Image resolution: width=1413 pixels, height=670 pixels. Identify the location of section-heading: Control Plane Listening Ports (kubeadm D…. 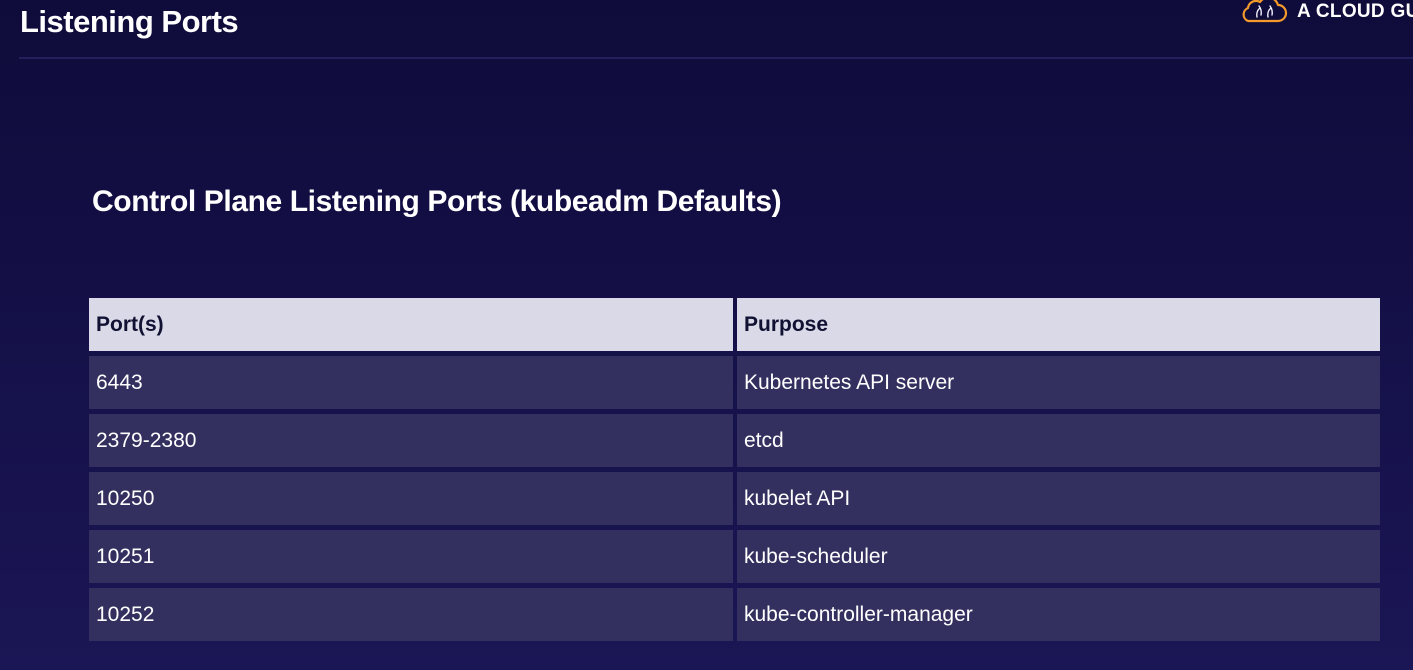
(437, 201).